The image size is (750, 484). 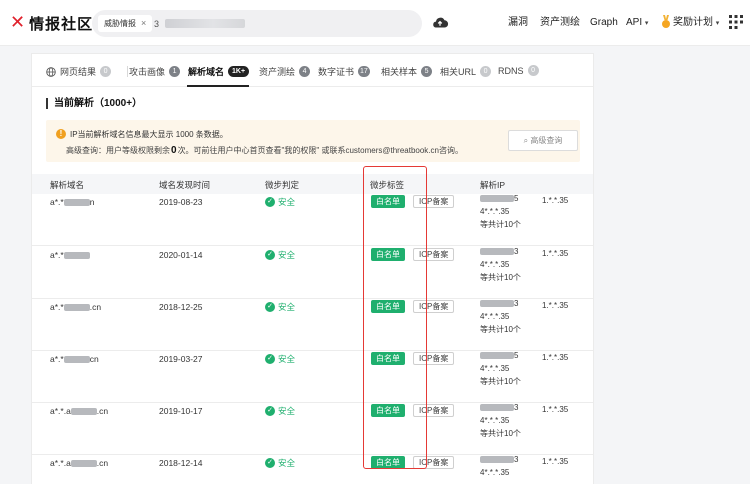 I want to click on tab-label: 资产测绘, so click(x=277, y=72).